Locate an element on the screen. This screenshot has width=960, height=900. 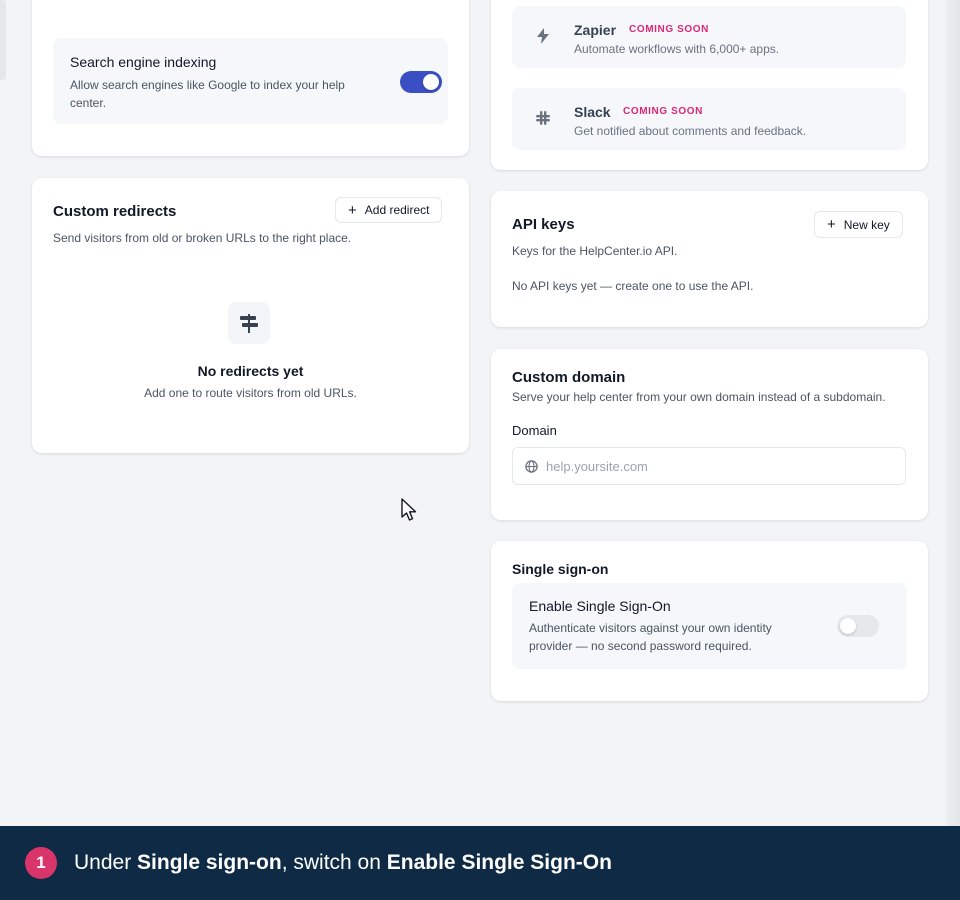
no-redirects-title: No redirects yet is located at coordinates (250, 371).